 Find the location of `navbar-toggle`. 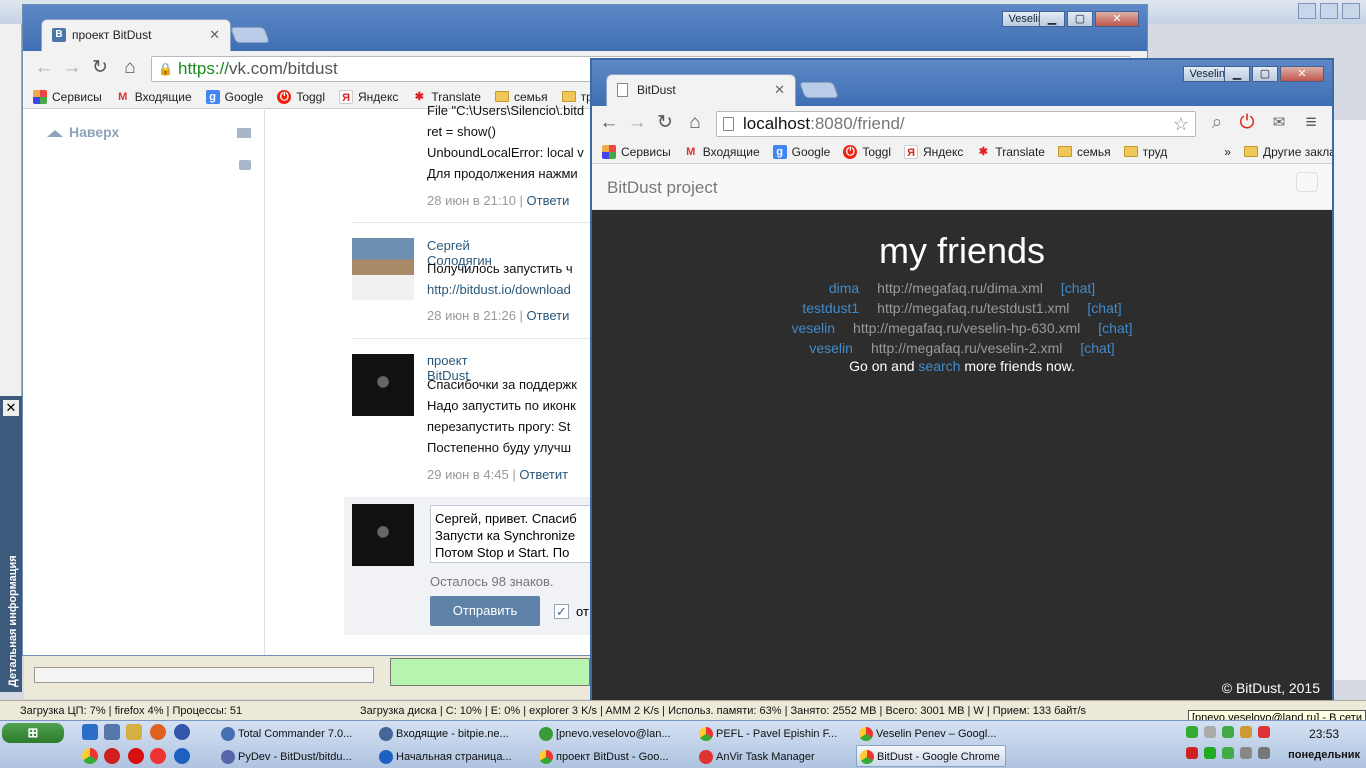

navbar-toggle is located at coordinates (1307, 182).